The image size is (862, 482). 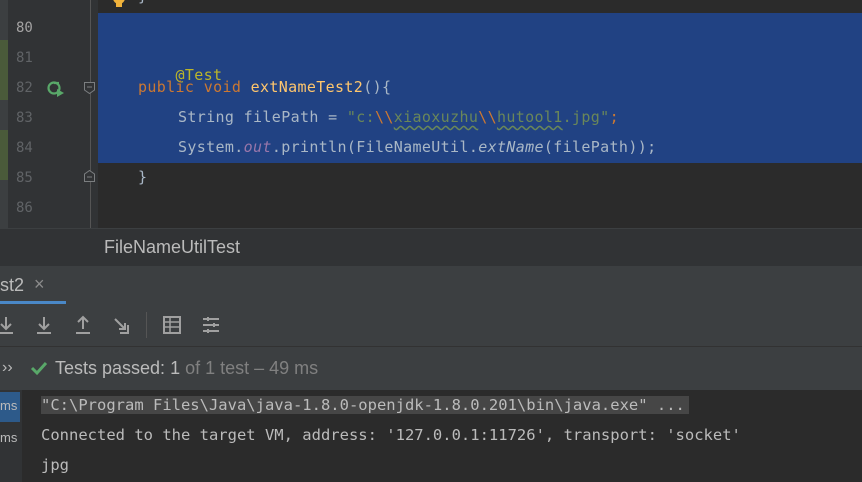 I want to click on line-number: 83, so click(x=24, y=118).